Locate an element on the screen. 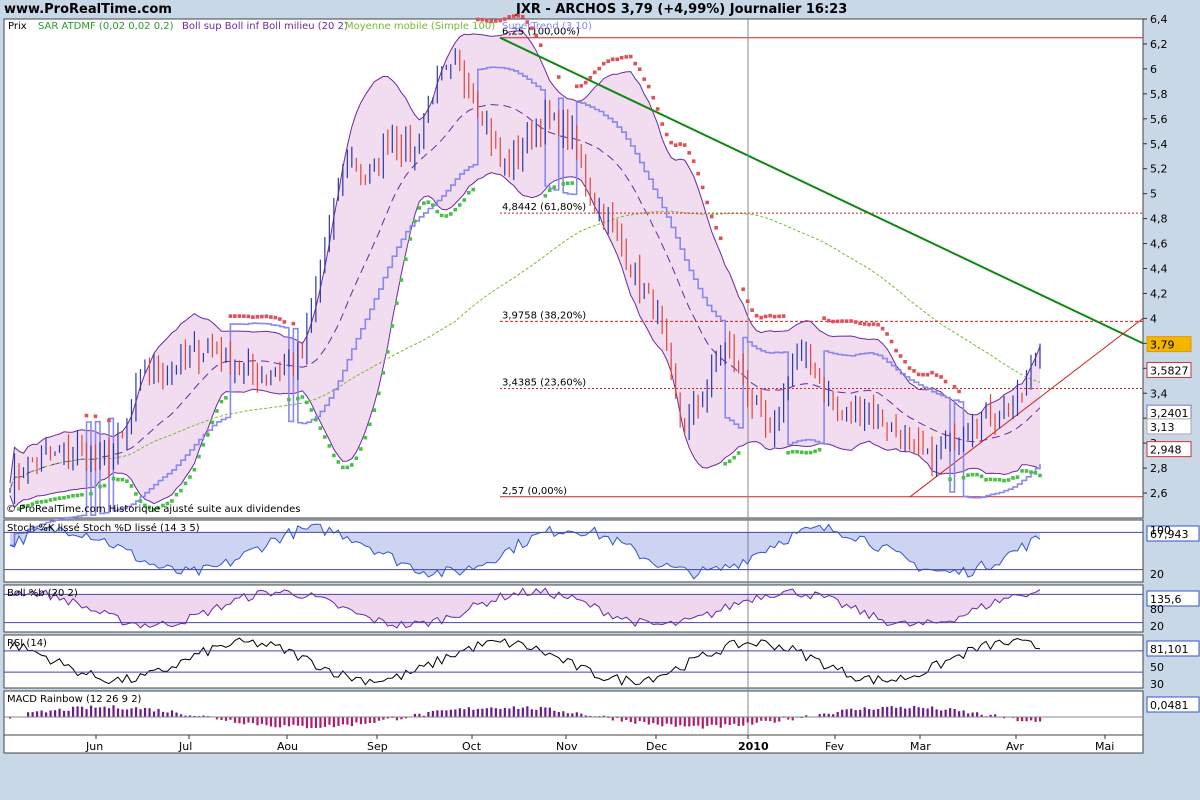 Image resolution: width=1200 pixels, height=800 pixels. fib-label: 2,57 (0,00%) is located at coordinates (534, 491).